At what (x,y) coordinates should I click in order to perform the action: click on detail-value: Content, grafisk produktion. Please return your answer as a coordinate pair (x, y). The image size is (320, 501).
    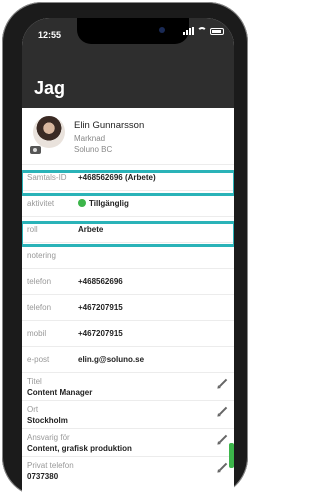
    Looking at the image, I should click on (79, 448).